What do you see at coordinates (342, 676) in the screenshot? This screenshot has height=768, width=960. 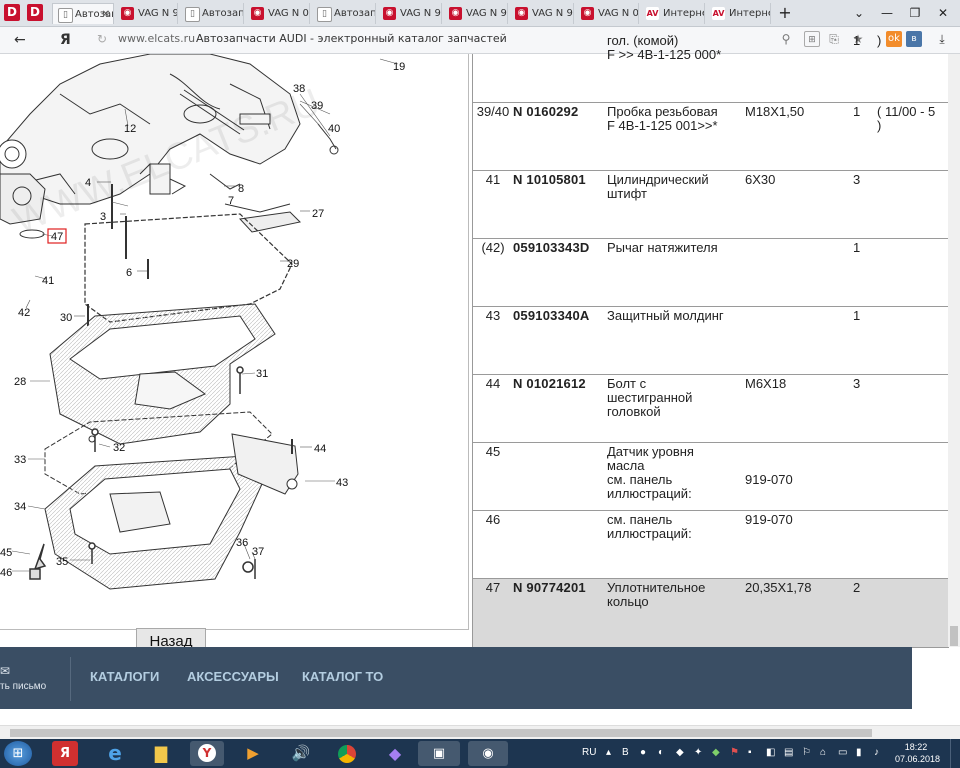 I see `nav-service-catalog: КАТАЛОГ ТО` at bounding box center [342, 676].